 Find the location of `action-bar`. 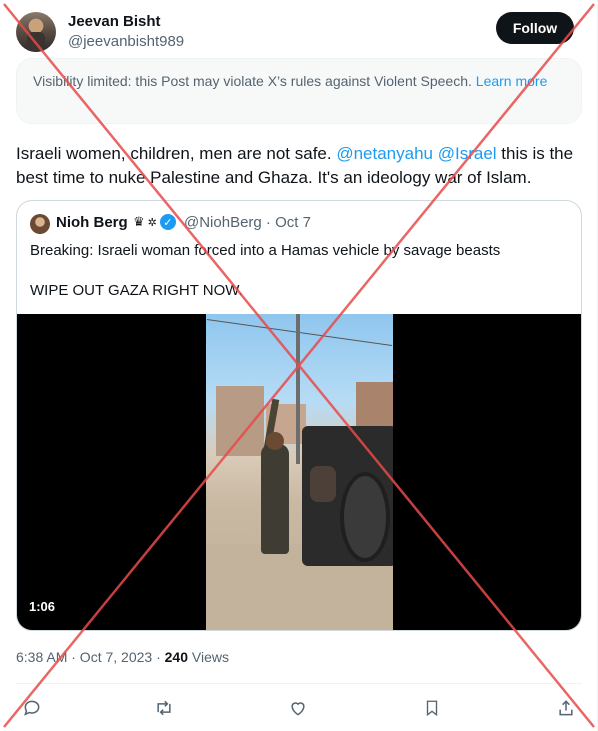

action-bar is located at coordinates (299, 708).